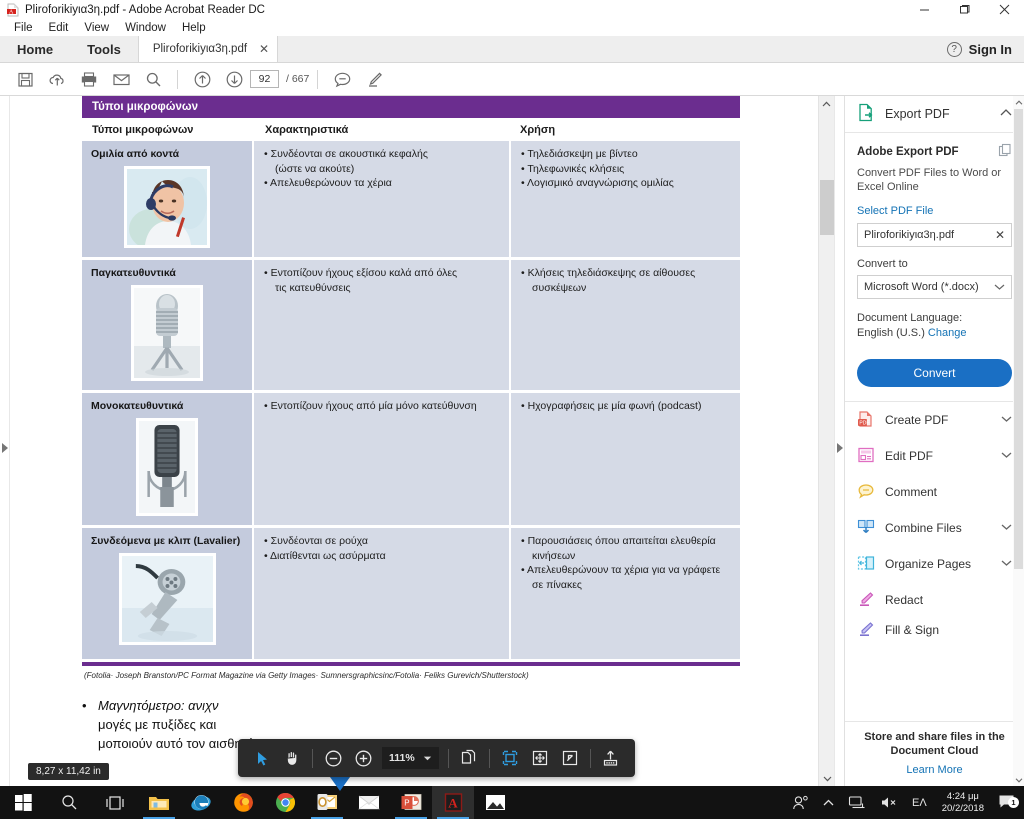  What do you see at coordinates (363, 758) in the screenshot?
I see `zoom-in-button` at bounding box center [363, 758].